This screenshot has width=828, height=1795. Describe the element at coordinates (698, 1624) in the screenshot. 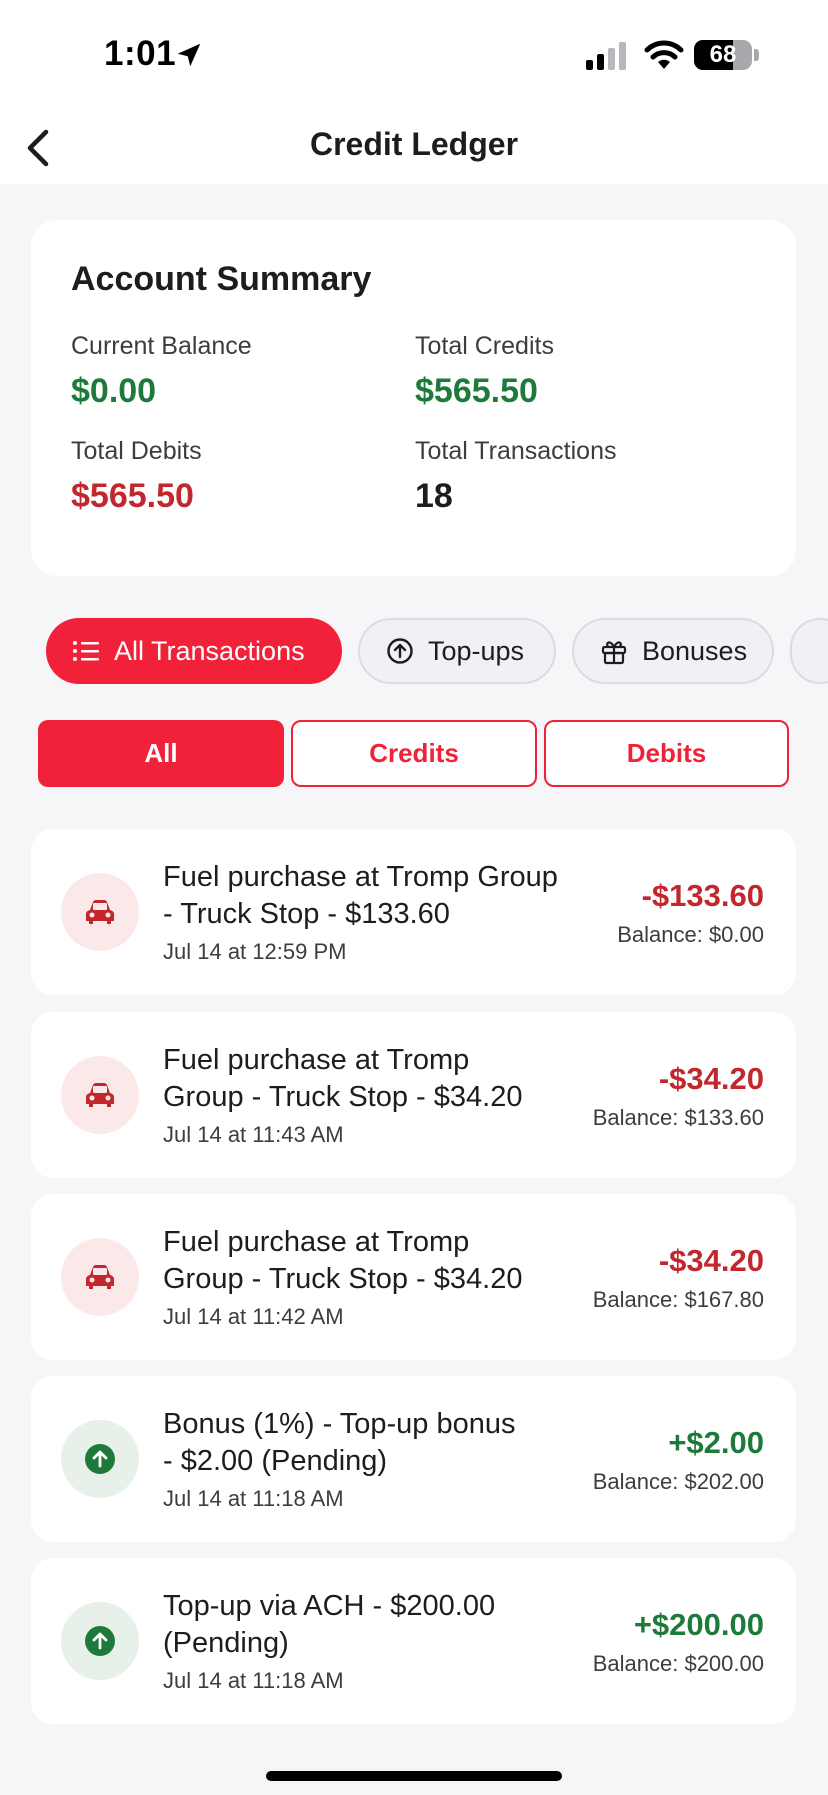

I see `transaction-amount: +$200.00` at that location.